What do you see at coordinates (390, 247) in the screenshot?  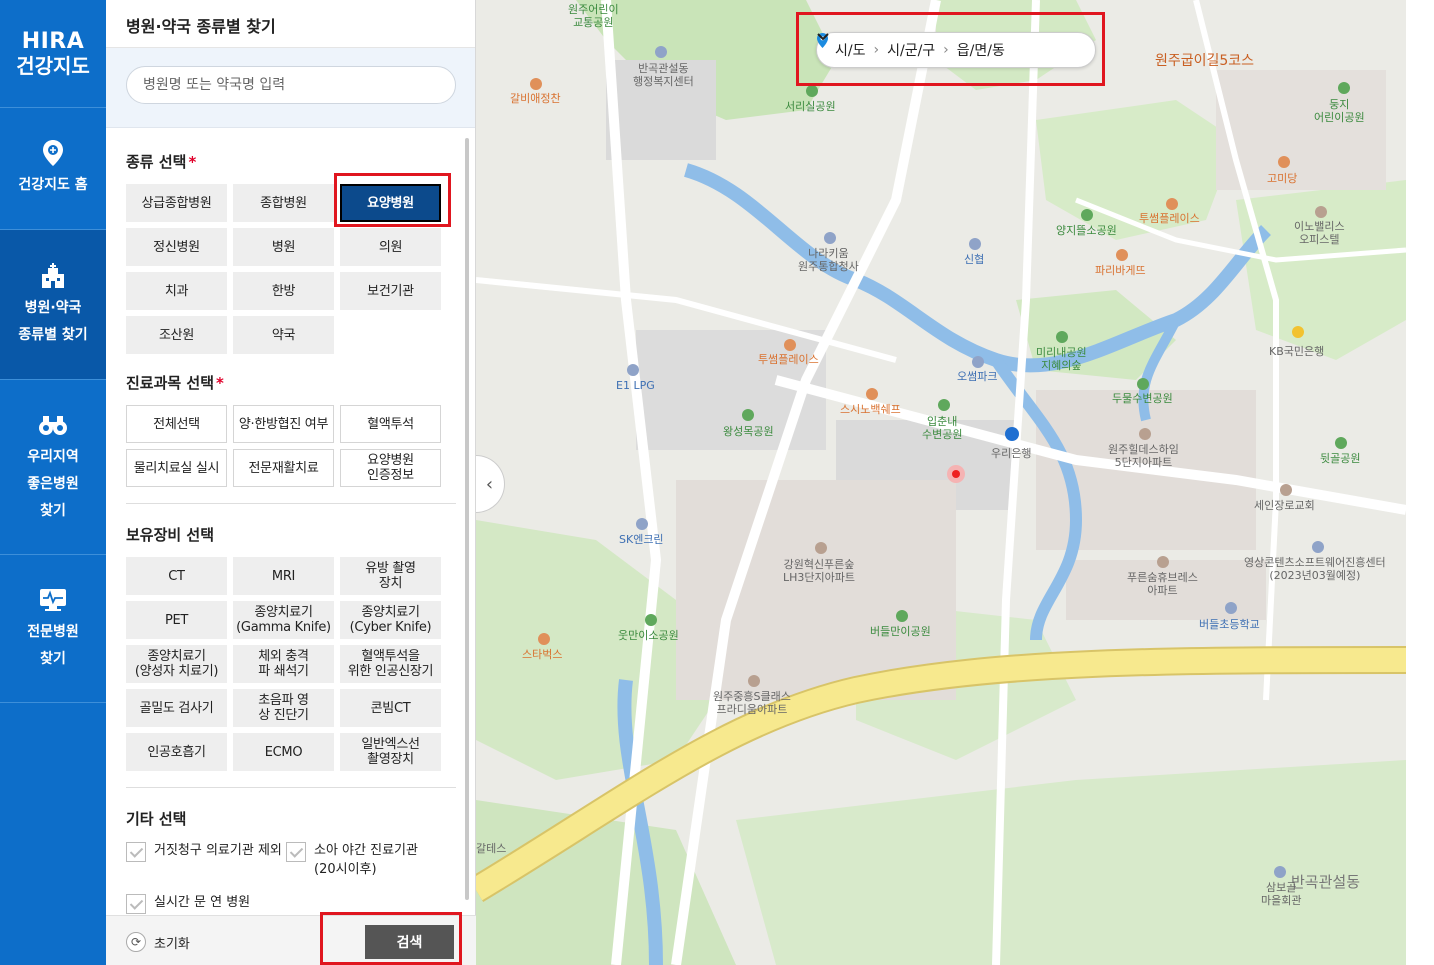 I see `type-option-clinic: 의원` at bounding box center [390, 247].